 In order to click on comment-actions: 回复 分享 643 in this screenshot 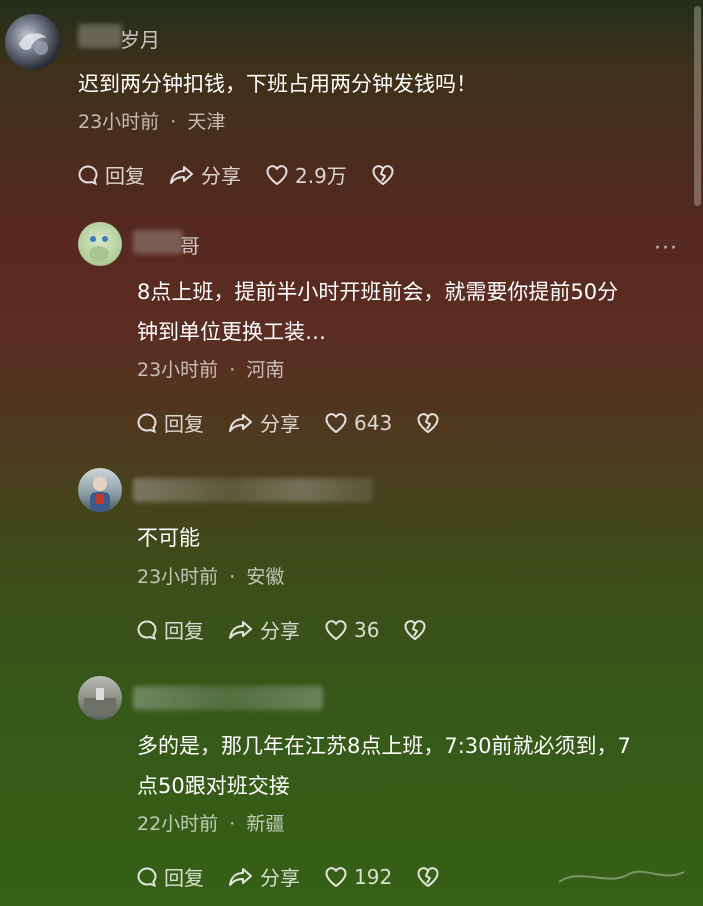, I will do `click(303, 422)`.